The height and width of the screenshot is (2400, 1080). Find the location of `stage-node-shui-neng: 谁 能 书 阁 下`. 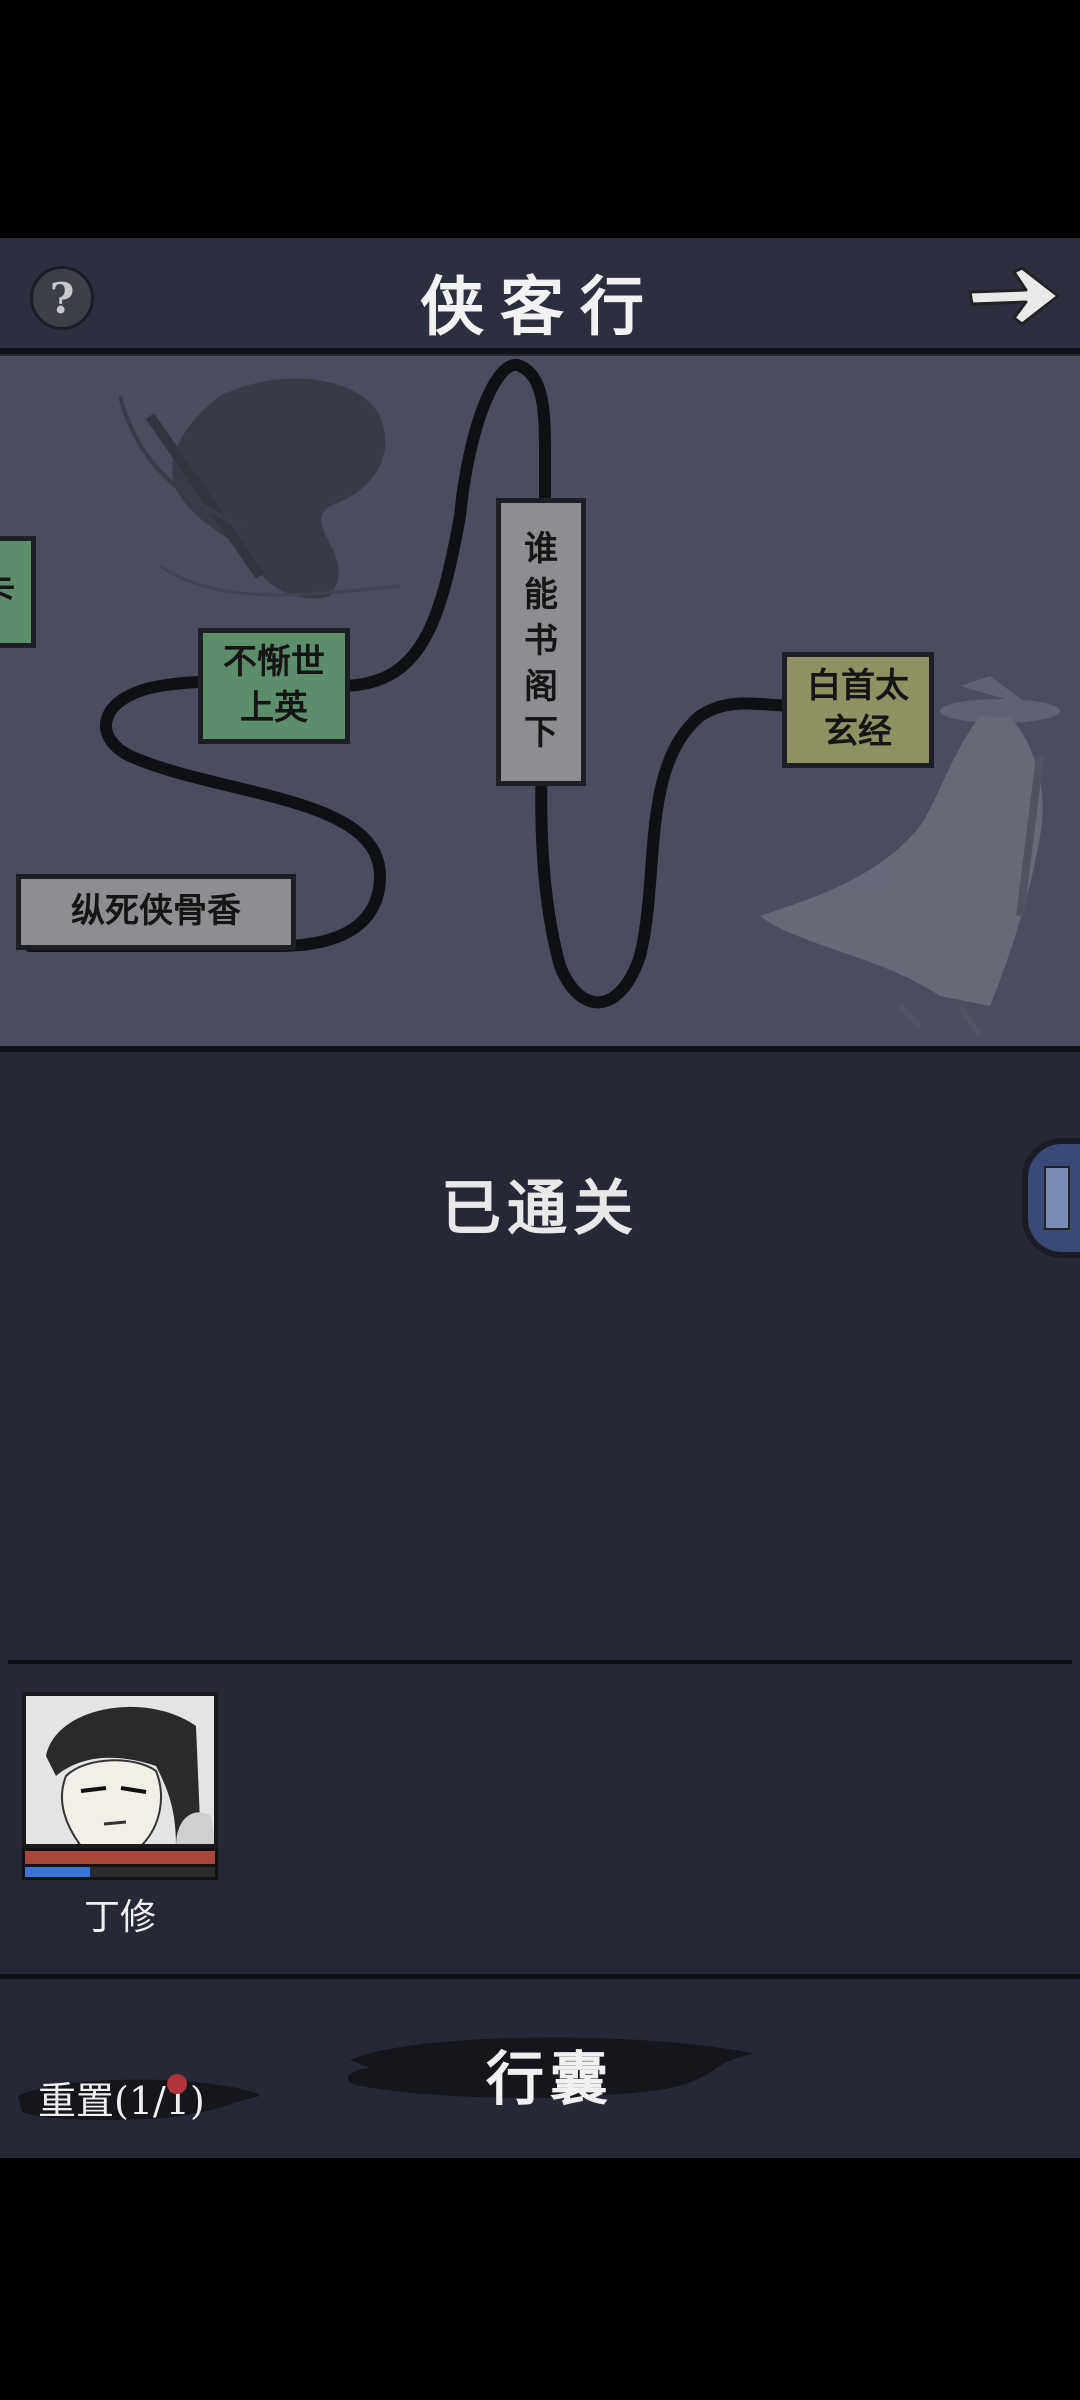

stage-node-shui-neng: 谁 能 书 阁 下 is located at coordinates (541, 642).